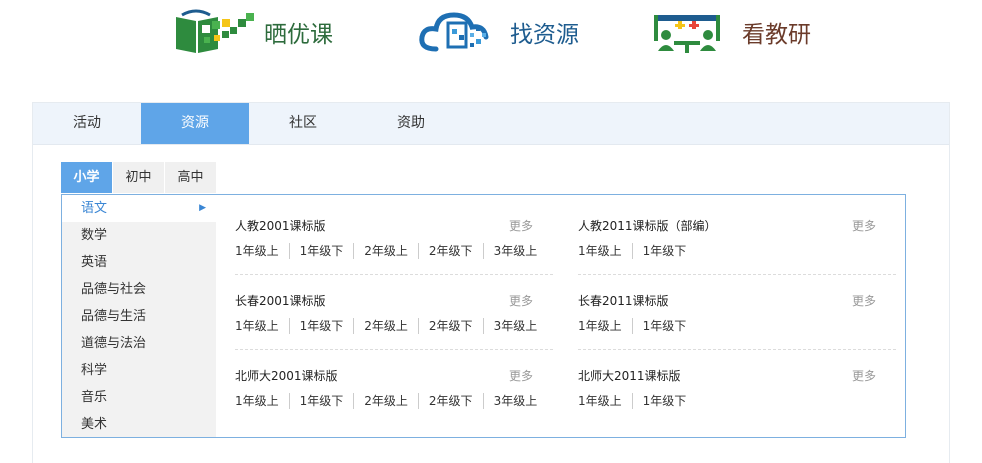 Image resolution: width=982 pixels, height=463 pixels. Describe the element at coordinates (776, 35) in the screenshot. I see `brand-label: 看教研` at that location.